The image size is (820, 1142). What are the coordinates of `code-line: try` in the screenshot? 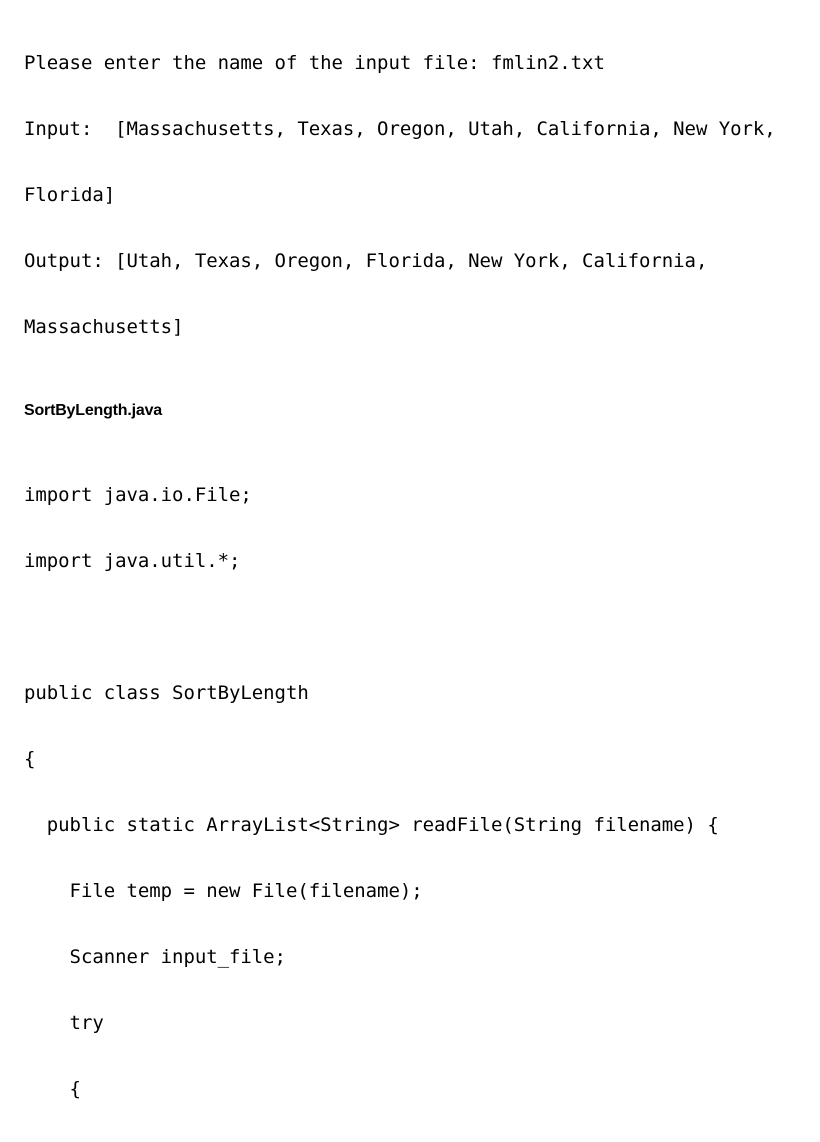 It's located at (64, 1023).